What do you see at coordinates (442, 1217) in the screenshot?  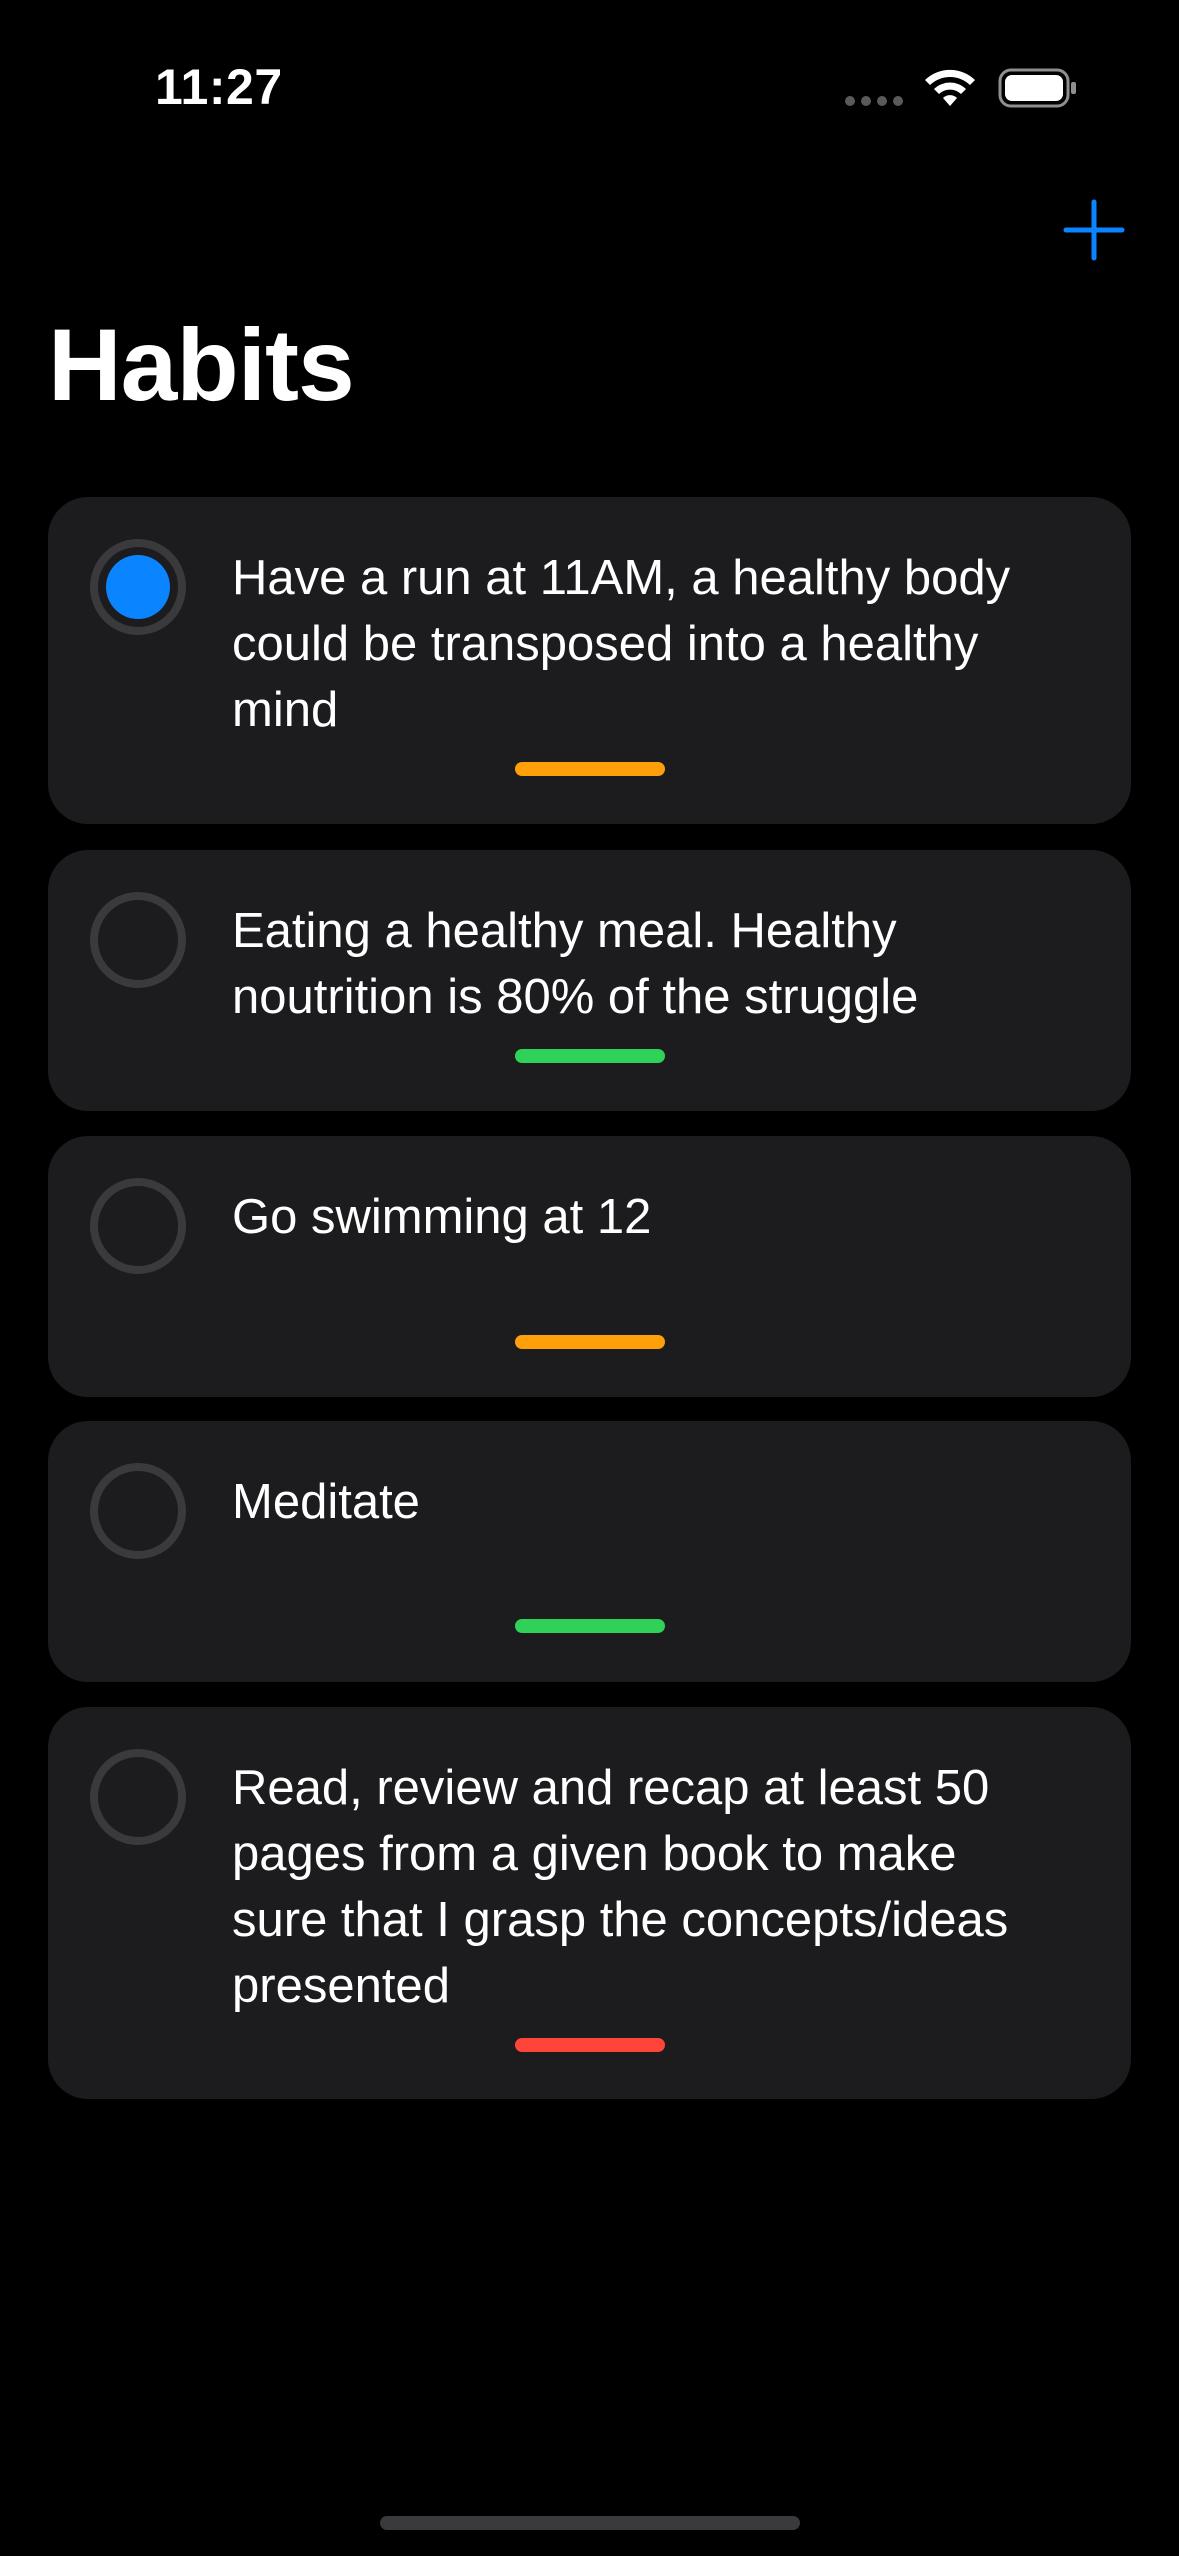 I see `habit-text: Go swimming at 12` at bounding box center [442, 1217].